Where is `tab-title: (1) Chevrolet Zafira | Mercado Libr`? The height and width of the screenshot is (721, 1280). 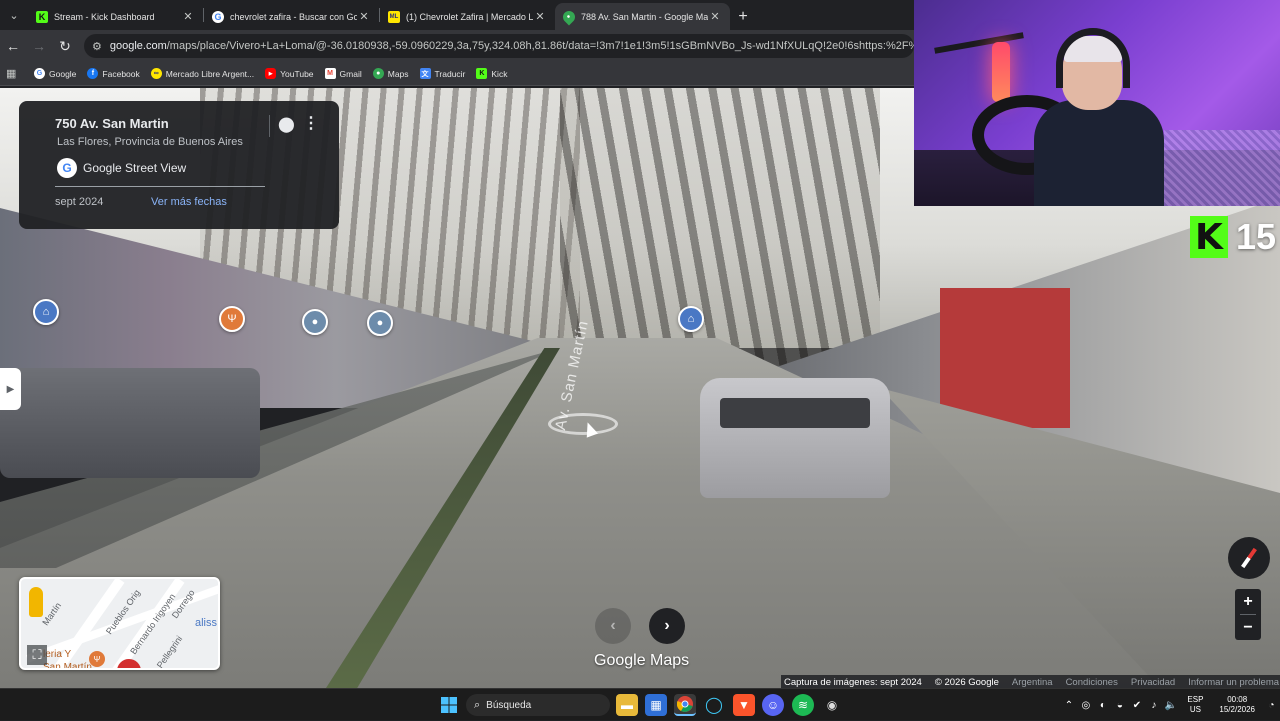 tab-title: (1) Chevrolet Zafira | Mercado Libr is located at coordinates (469, 16).